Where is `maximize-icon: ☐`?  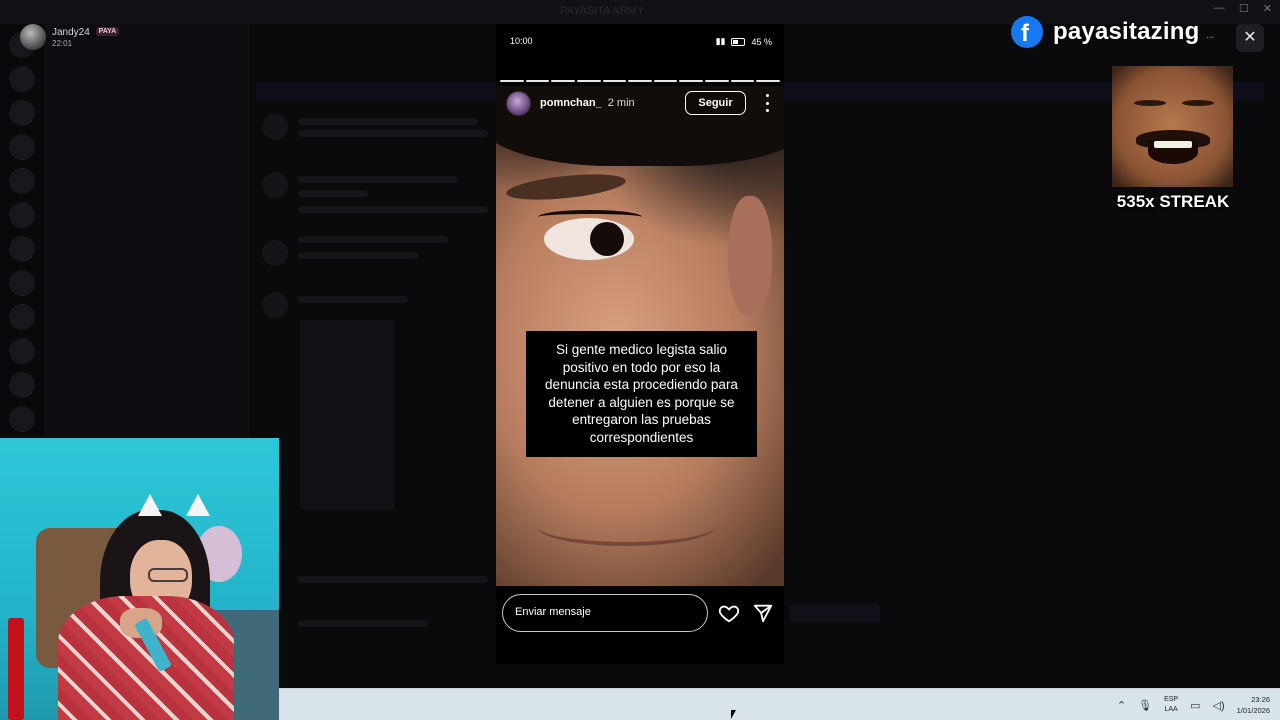
maximize-icon: ☐ is located at coordinates (1244, 8).